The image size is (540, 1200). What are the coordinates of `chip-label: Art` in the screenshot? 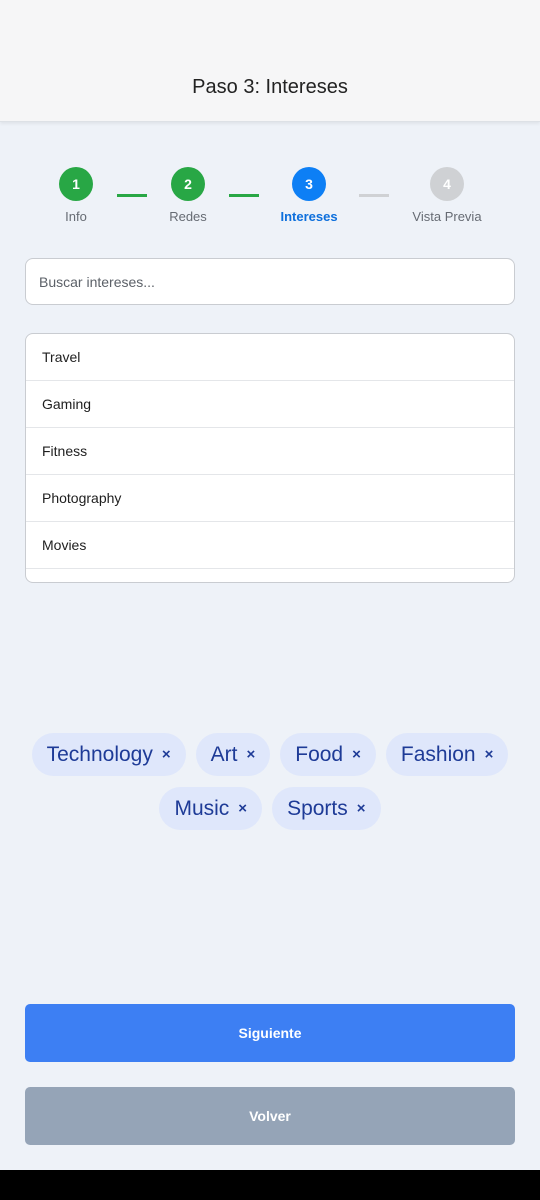 It's located at (224, 754).